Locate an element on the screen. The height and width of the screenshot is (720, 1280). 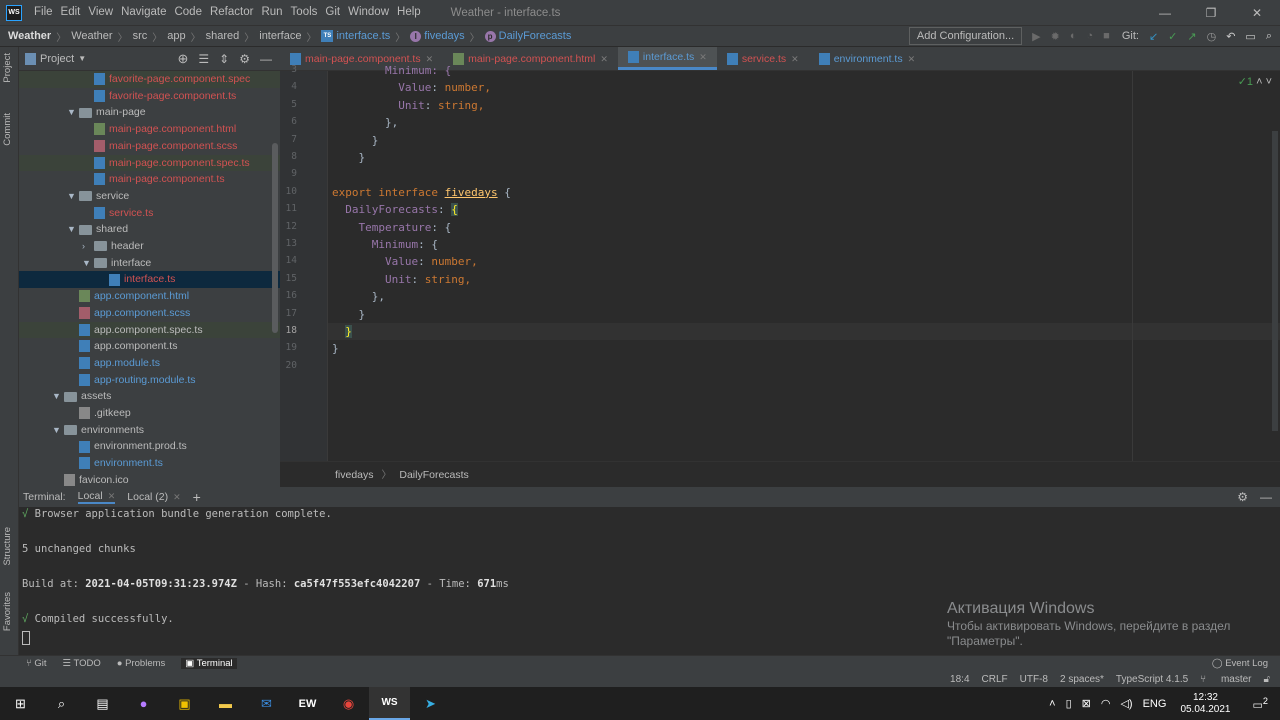
menu-help: Help is located at coordinates (409, 12).